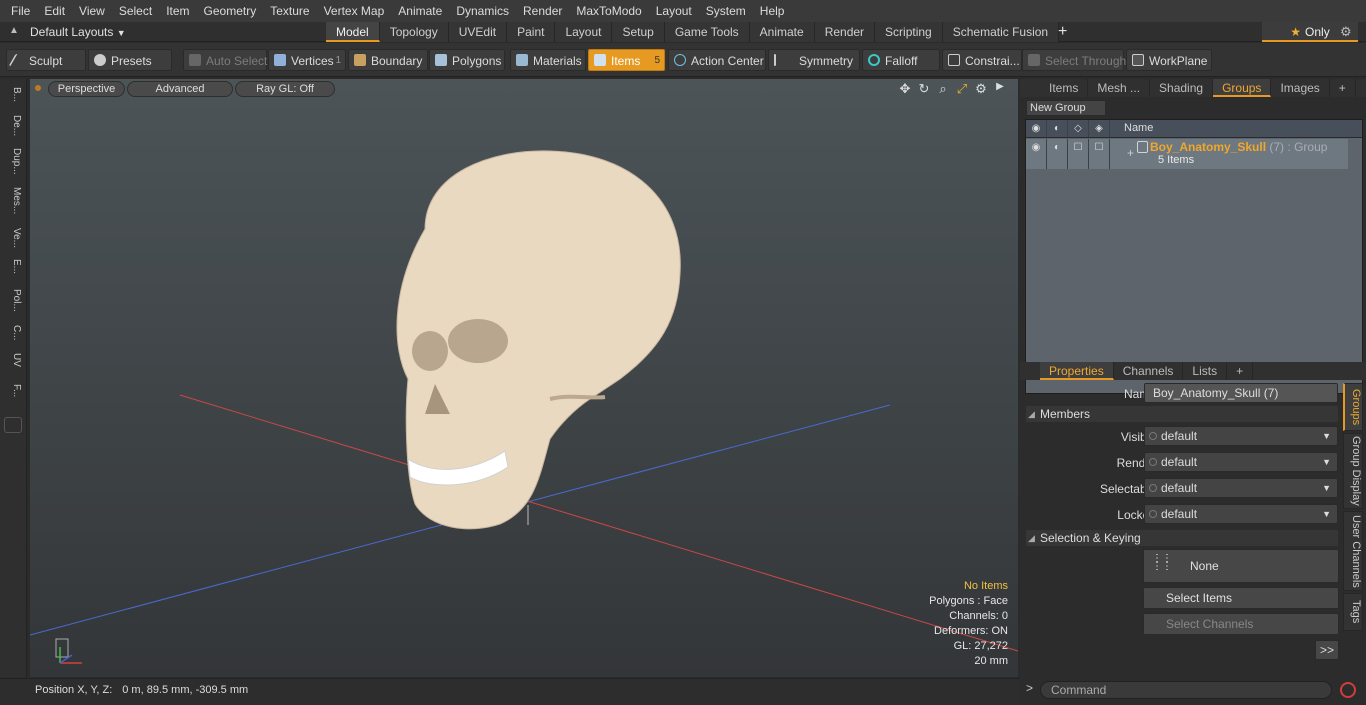 The height and width of the screenshot is (705, 1366). I want to click on menu-file: File, so click(20, 11).